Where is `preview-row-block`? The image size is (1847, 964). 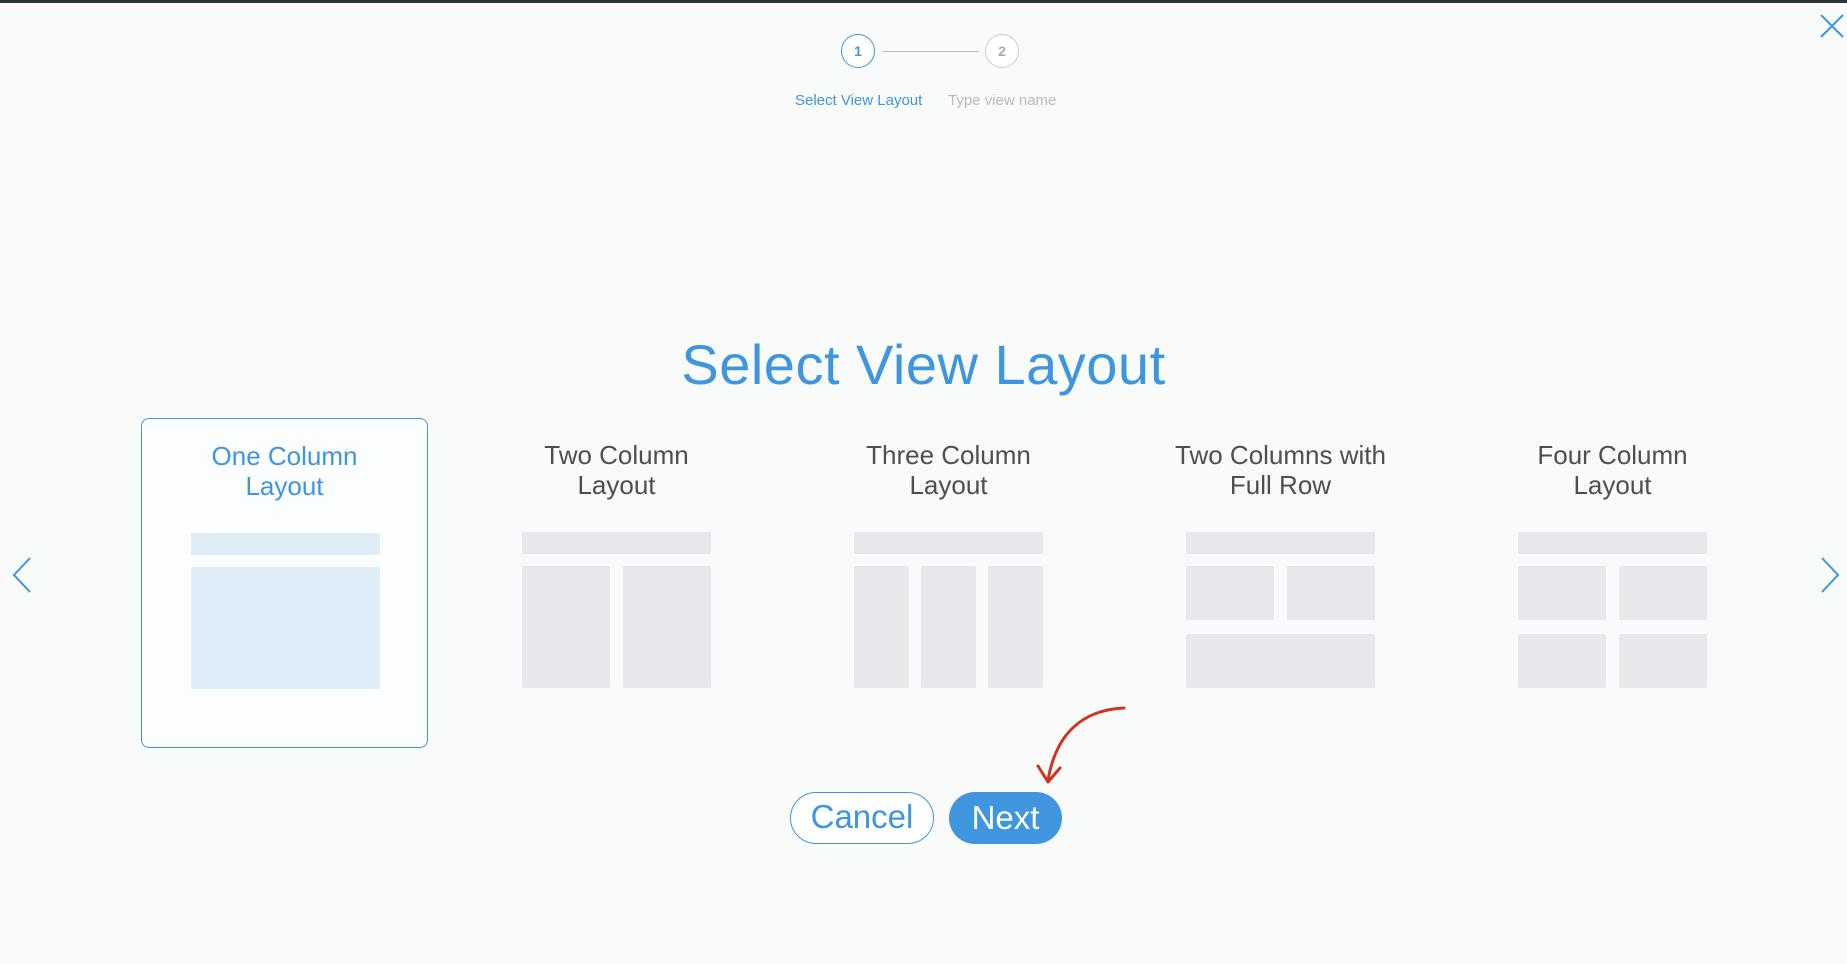
preview-row-block is located at coordinates (1280, 661).